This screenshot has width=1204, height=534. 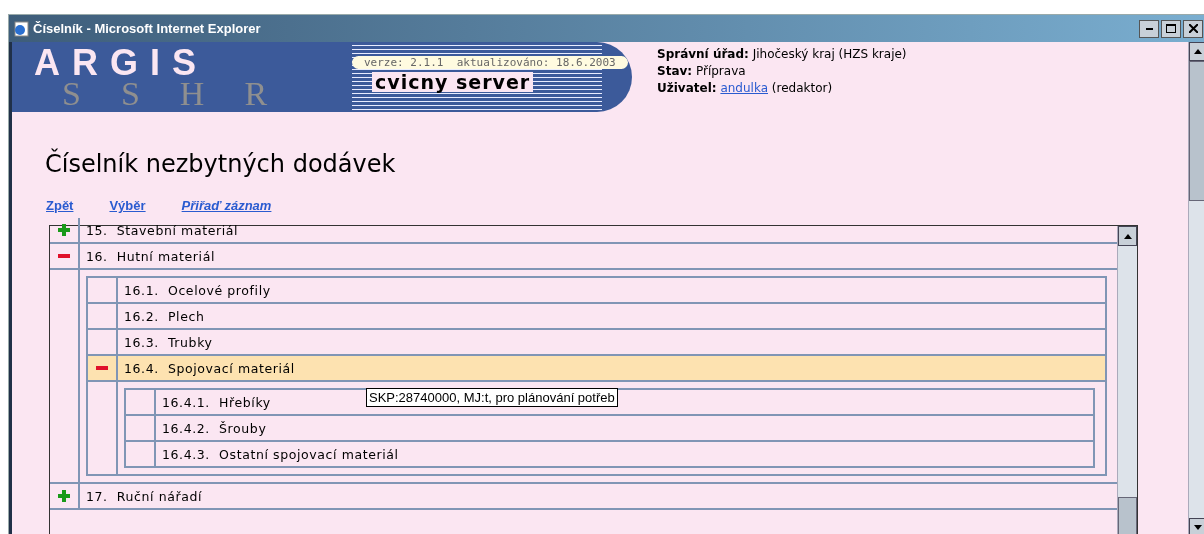 What do you see at coordinates (256, 94) in the screenshot?
I see `logo-letter: R` at bounding box center [256, 94].